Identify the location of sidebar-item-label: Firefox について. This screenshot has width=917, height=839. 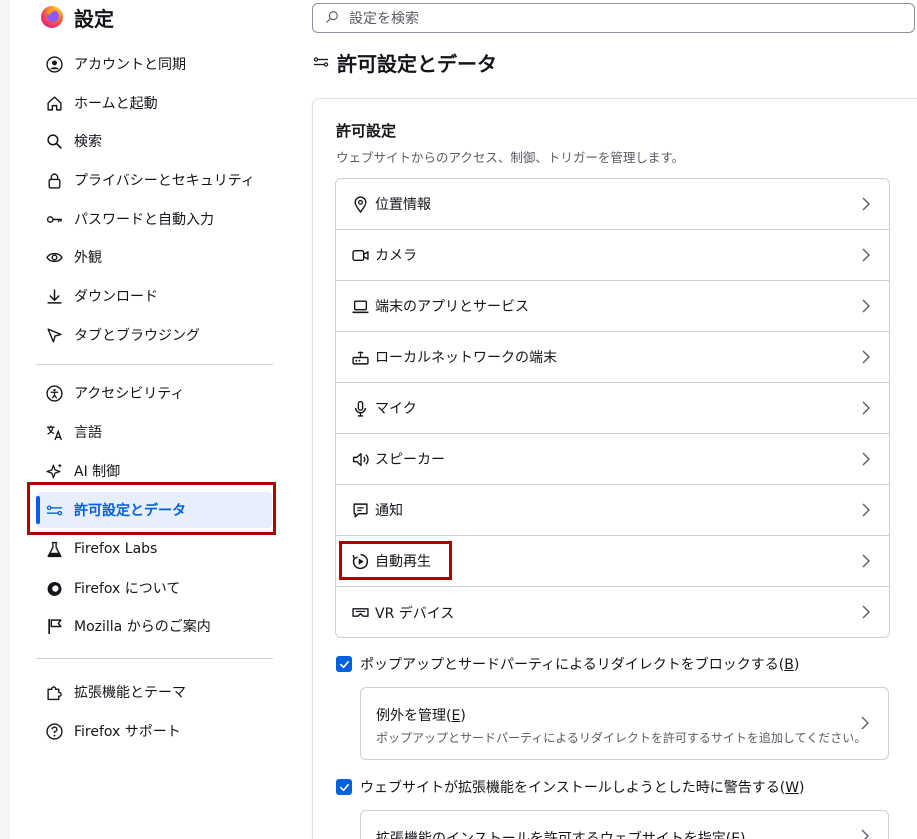
(127, 589).